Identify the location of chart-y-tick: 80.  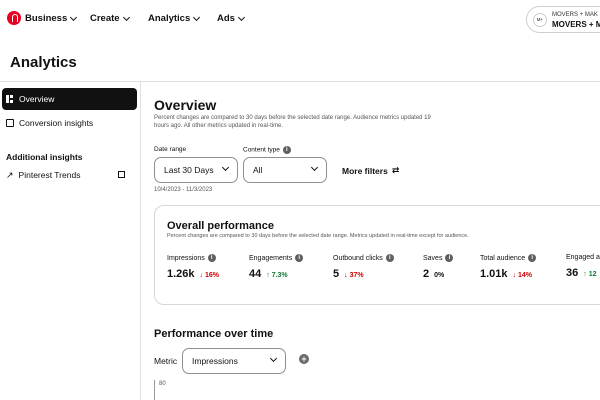
(162, 384).